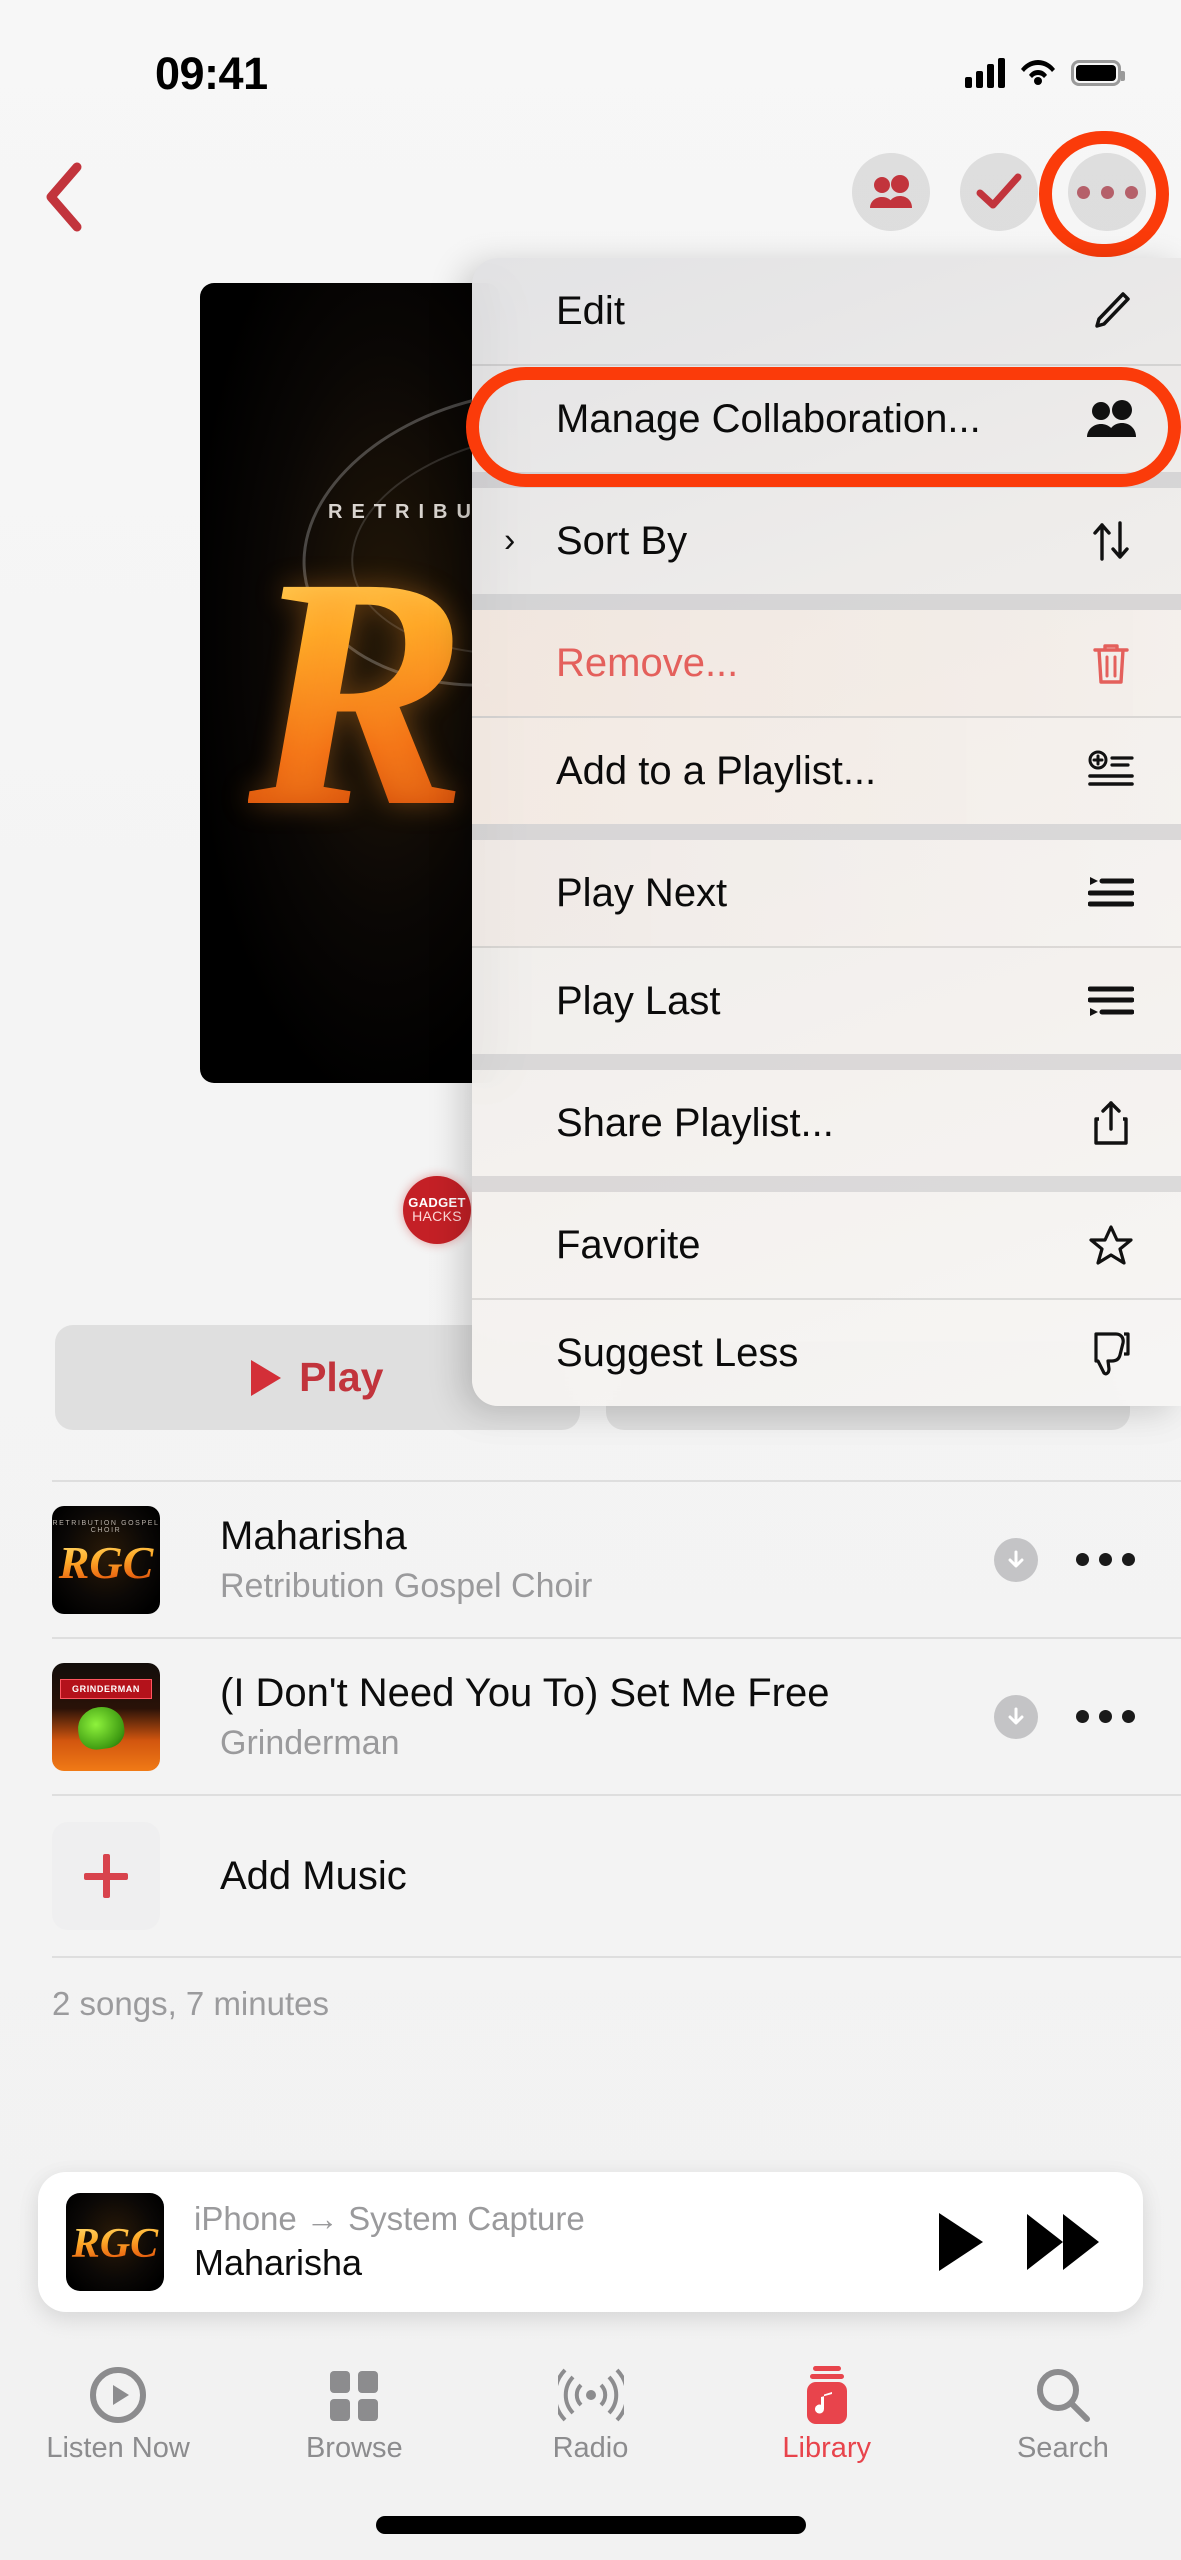  Describe the element at coordinates (1062, 2448) in the screenshot. I see `tab-label: Search` at that location.